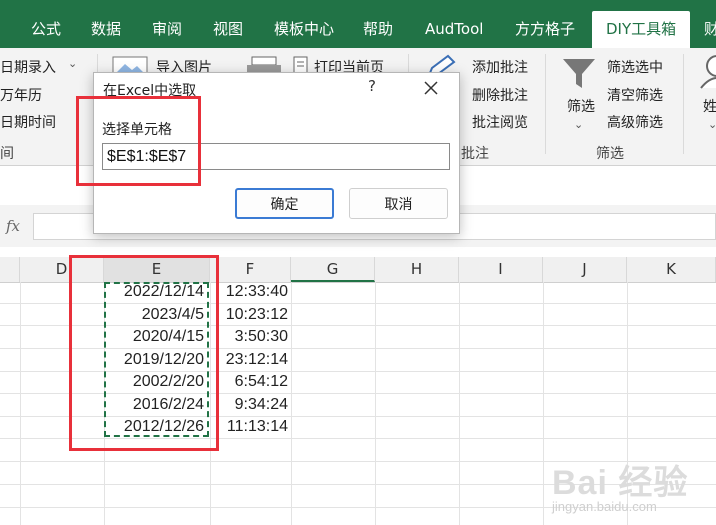 The width and height of the screenshot is (716, 525). What do you see at coordinates (333, 269) in the screenshot?
I see `column-header-g: G` at bounding box center [333, 269].